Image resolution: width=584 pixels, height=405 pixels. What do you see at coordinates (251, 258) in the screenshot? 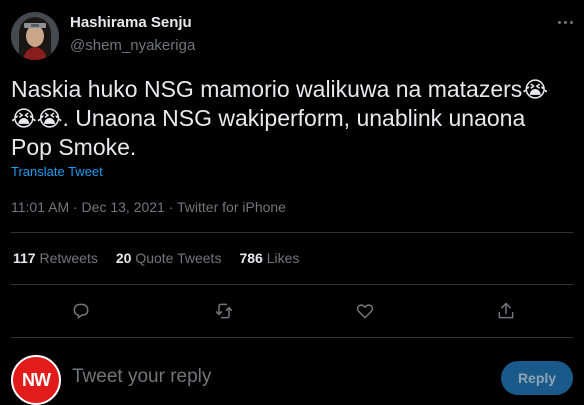
I see `likes-count: 786` at bounding box center [251, 258].